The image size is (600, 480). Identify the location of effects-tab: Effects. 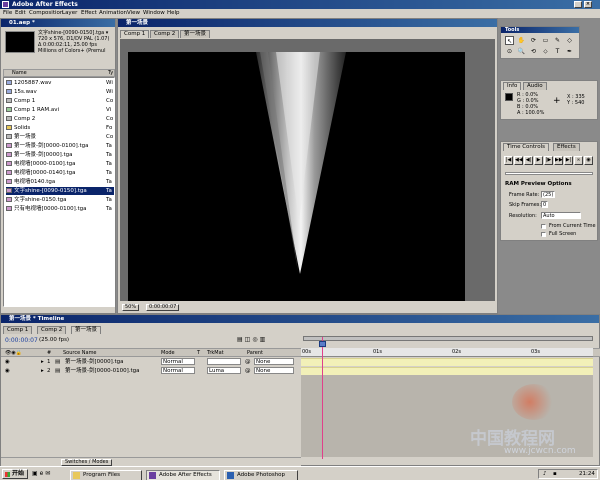
(566, 147).